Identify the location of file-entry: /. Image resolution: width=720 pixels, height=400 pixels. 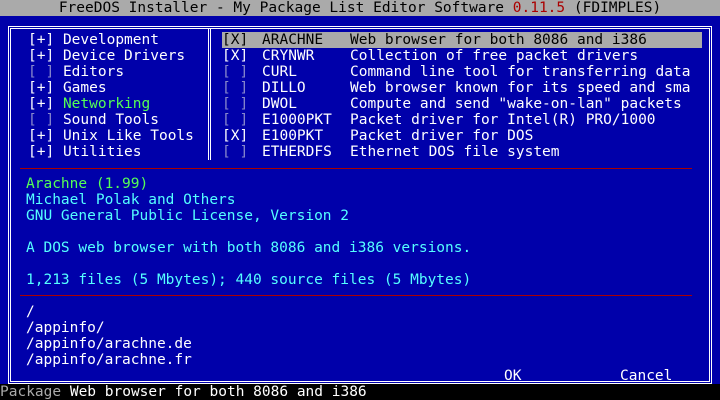
(30, 312).